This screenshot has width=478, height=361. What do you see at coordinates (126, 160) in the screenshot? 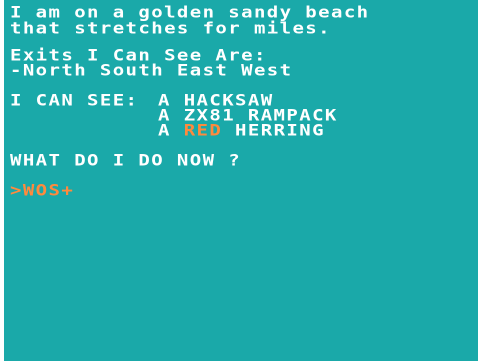
I see `question-prompt: WHAT DO I DO NOW ?` at bounding box center [126, 160].